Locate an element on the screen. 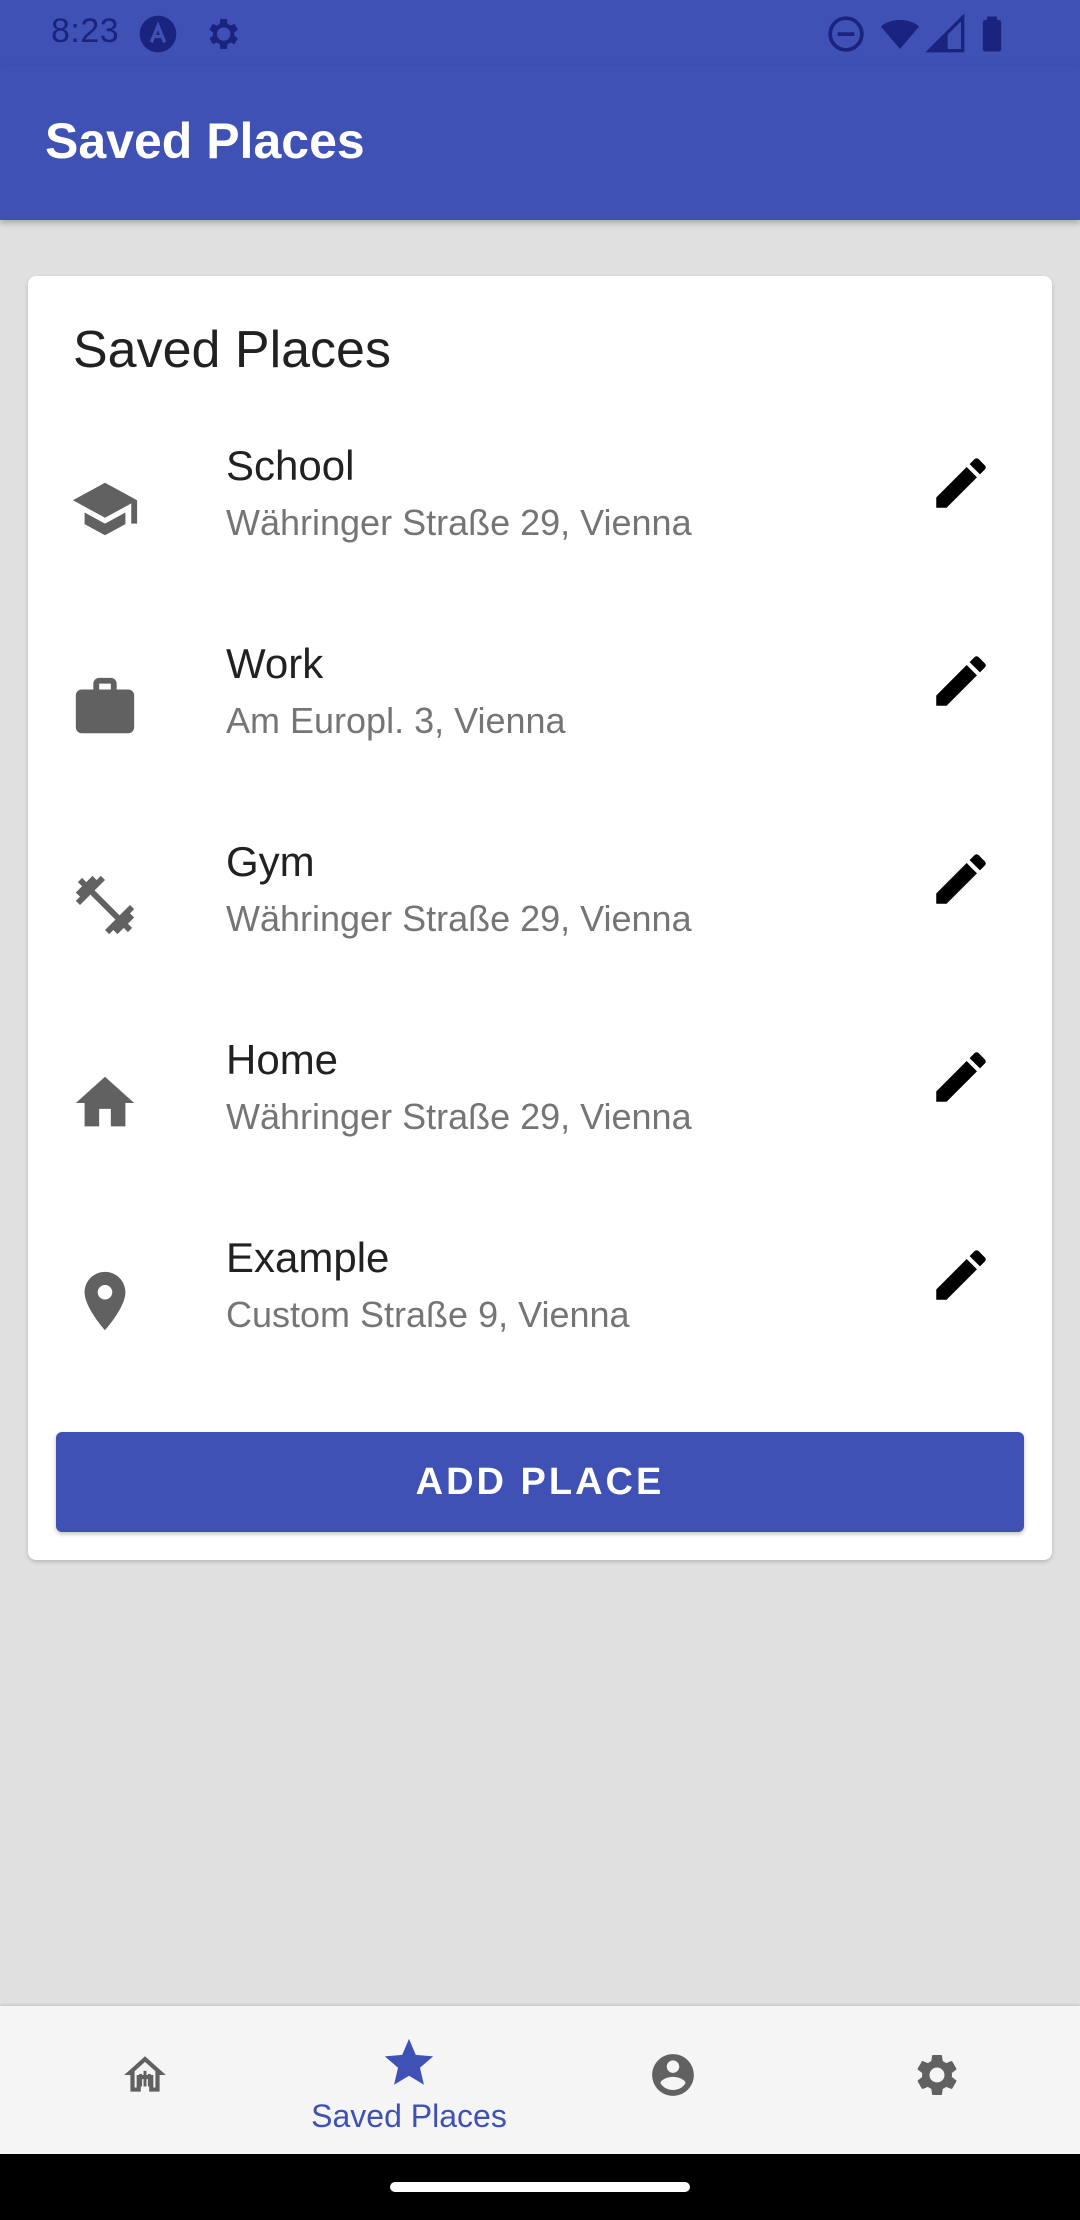 The width and height of the screenshot is (1080, 2220). edit-example-button is located at coordinates (961, 1275).